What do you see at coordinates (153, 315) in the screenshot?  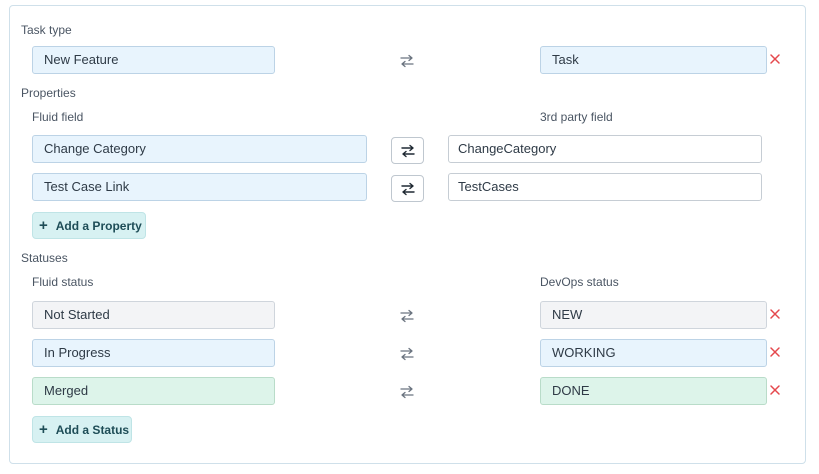 I see `status-fluid-value: Not Started` at bounding box center [153, 315].